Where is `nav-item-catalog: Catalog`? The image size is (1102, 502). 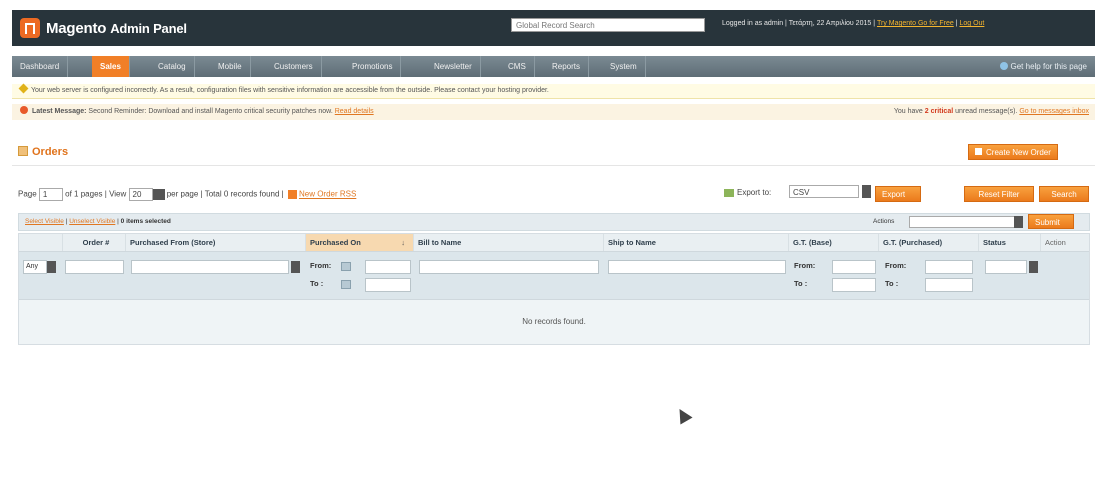 nav-item-catalog: Catalog is located at coordinates (172, 66).